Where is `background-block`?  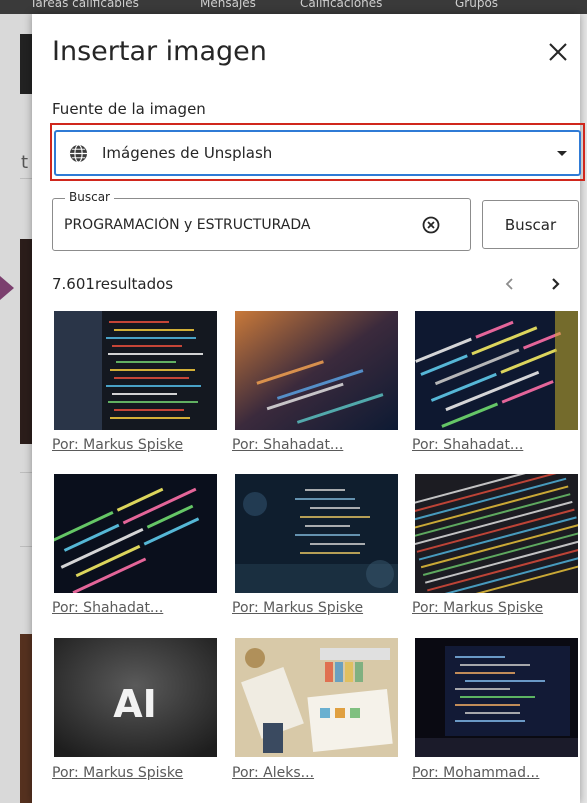 background-block is located at coordinates (26, 64).